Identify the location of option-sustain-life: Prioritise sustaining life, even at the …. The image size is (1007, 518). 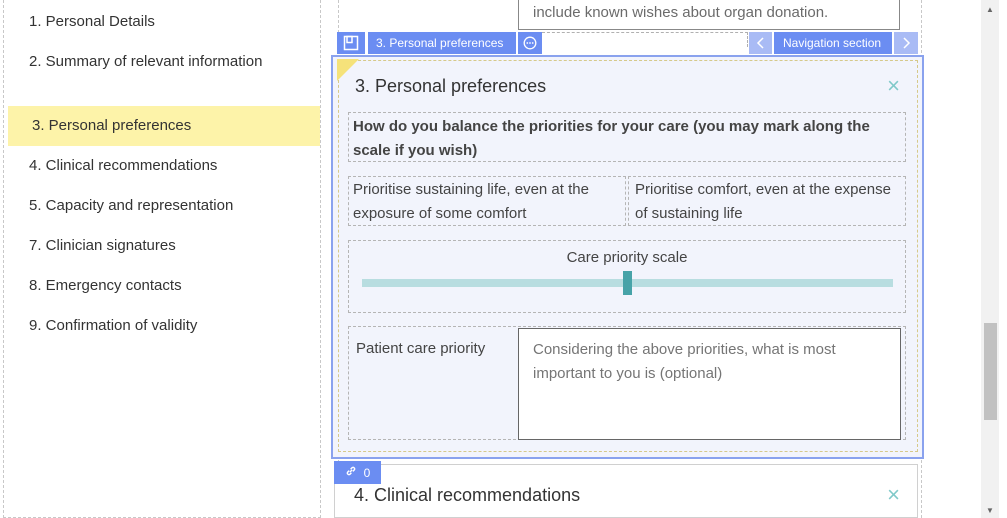
(487, 201).